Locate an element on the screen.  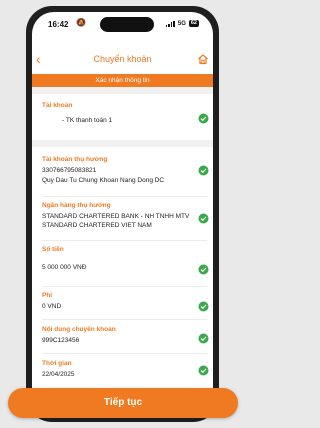
field-value: 999C123456 is located at coordinates (61, 340).